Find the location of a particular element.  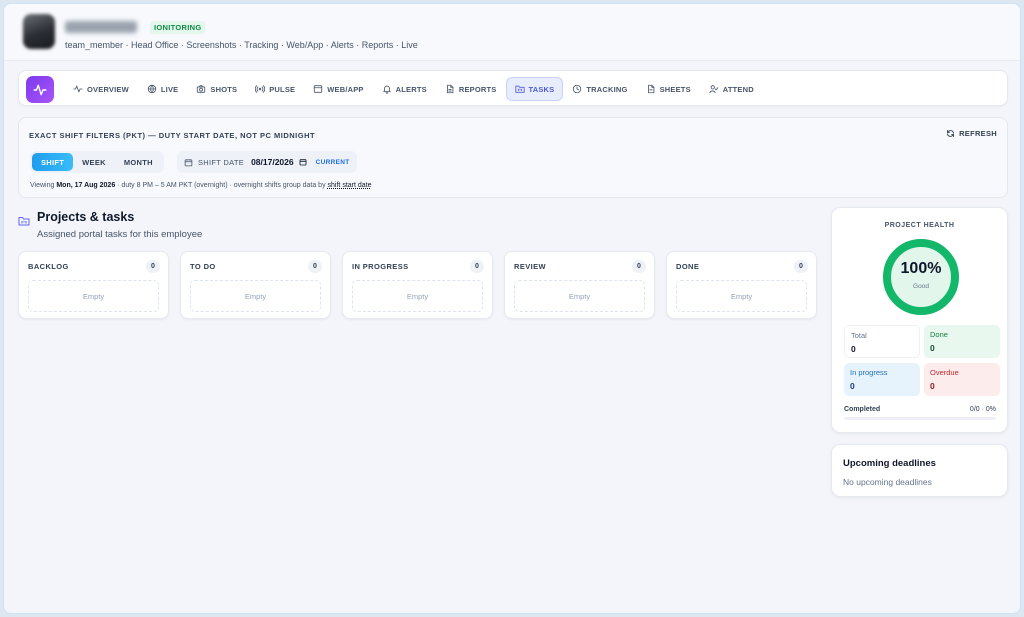

column-backlog: BACKLOG 0 Empty is located at coordinates (93, 285).